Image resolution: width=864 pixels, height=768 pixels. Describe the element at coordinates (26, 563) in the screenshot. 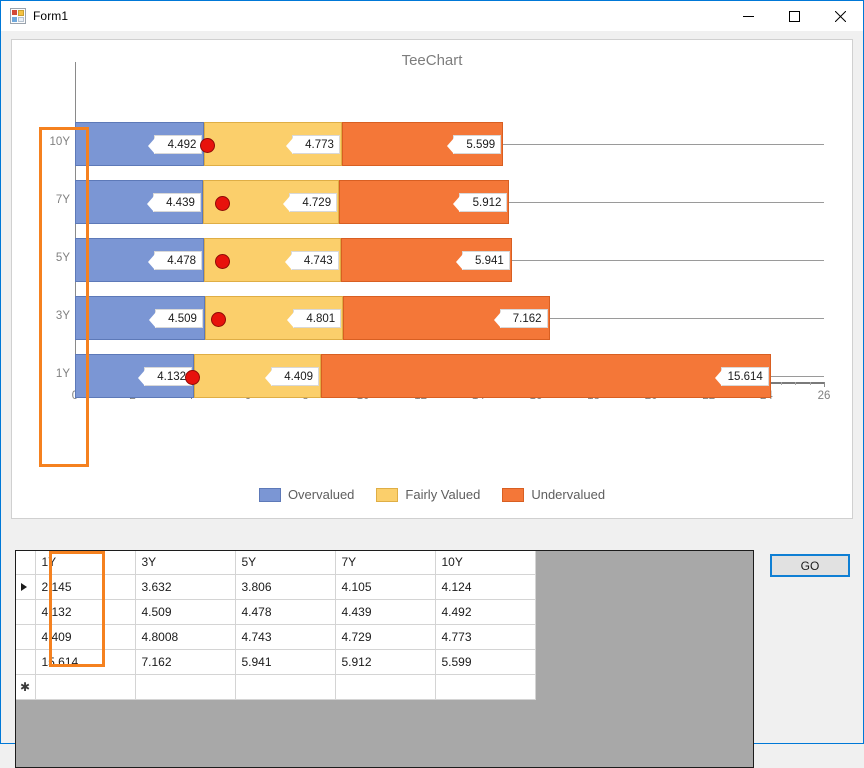

I see `grid-corner-cell` at that location.